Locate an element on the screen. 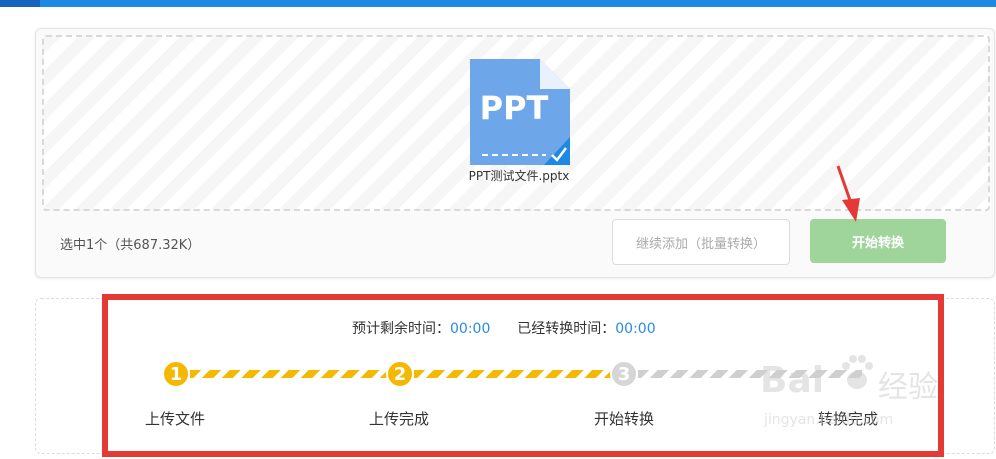 The width and height of the screenshot is (996, 459). red-arrow-annotation is located at coordinates (848, 193).